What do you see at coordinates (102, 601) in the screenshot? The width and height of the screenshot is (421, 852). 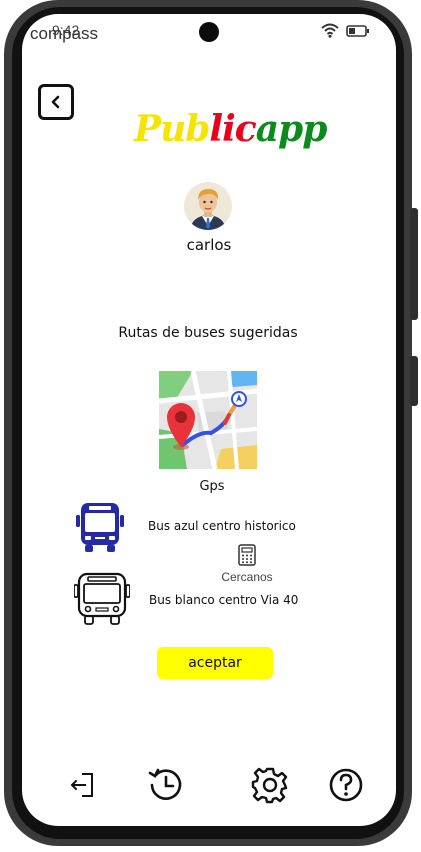 I see `white-bus-icon` at bounding box center [102, 601].